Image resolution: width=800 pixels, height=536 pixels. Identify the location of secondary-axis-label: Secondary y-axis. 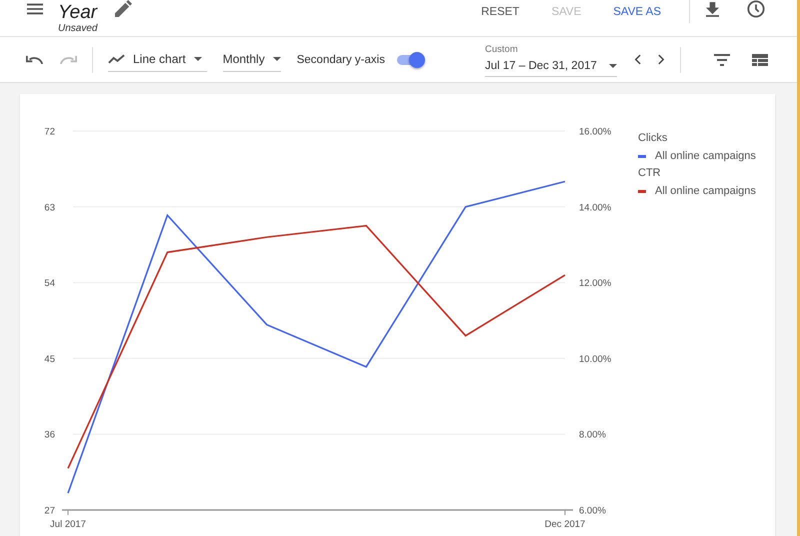
(340, 60).